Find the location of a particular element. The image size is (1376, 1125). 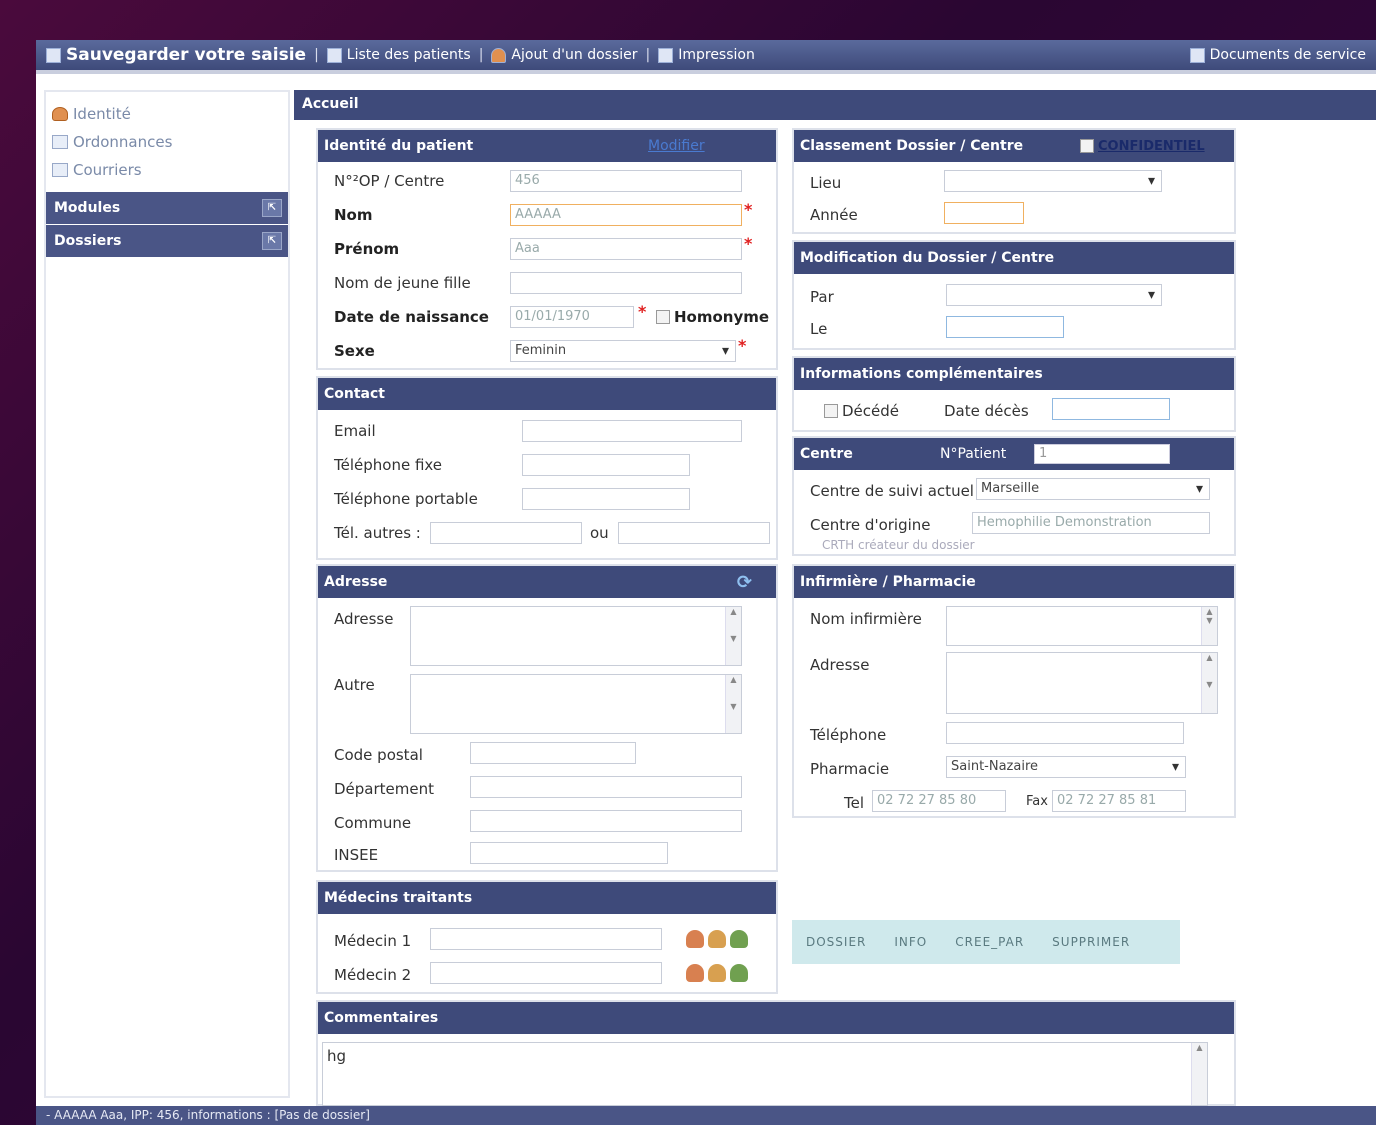

crth-note: CRTH créateur du dossier is located at coordinates (898, 545).